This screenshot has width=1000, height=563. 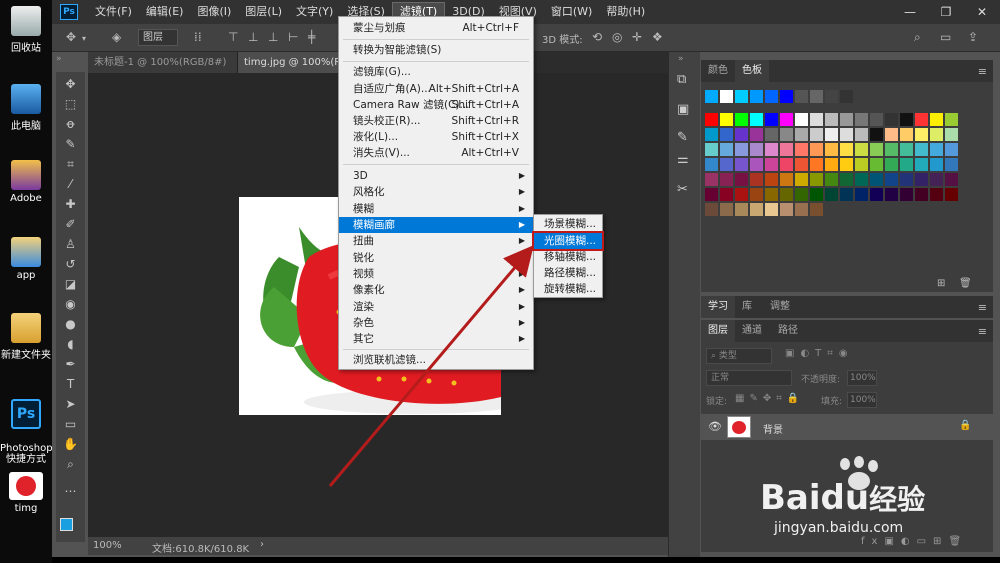 What do you see at coordinates (263, 12) in the screenshot?
I see `menu-layer: 图层(L)` at bounding box center [263, 12].